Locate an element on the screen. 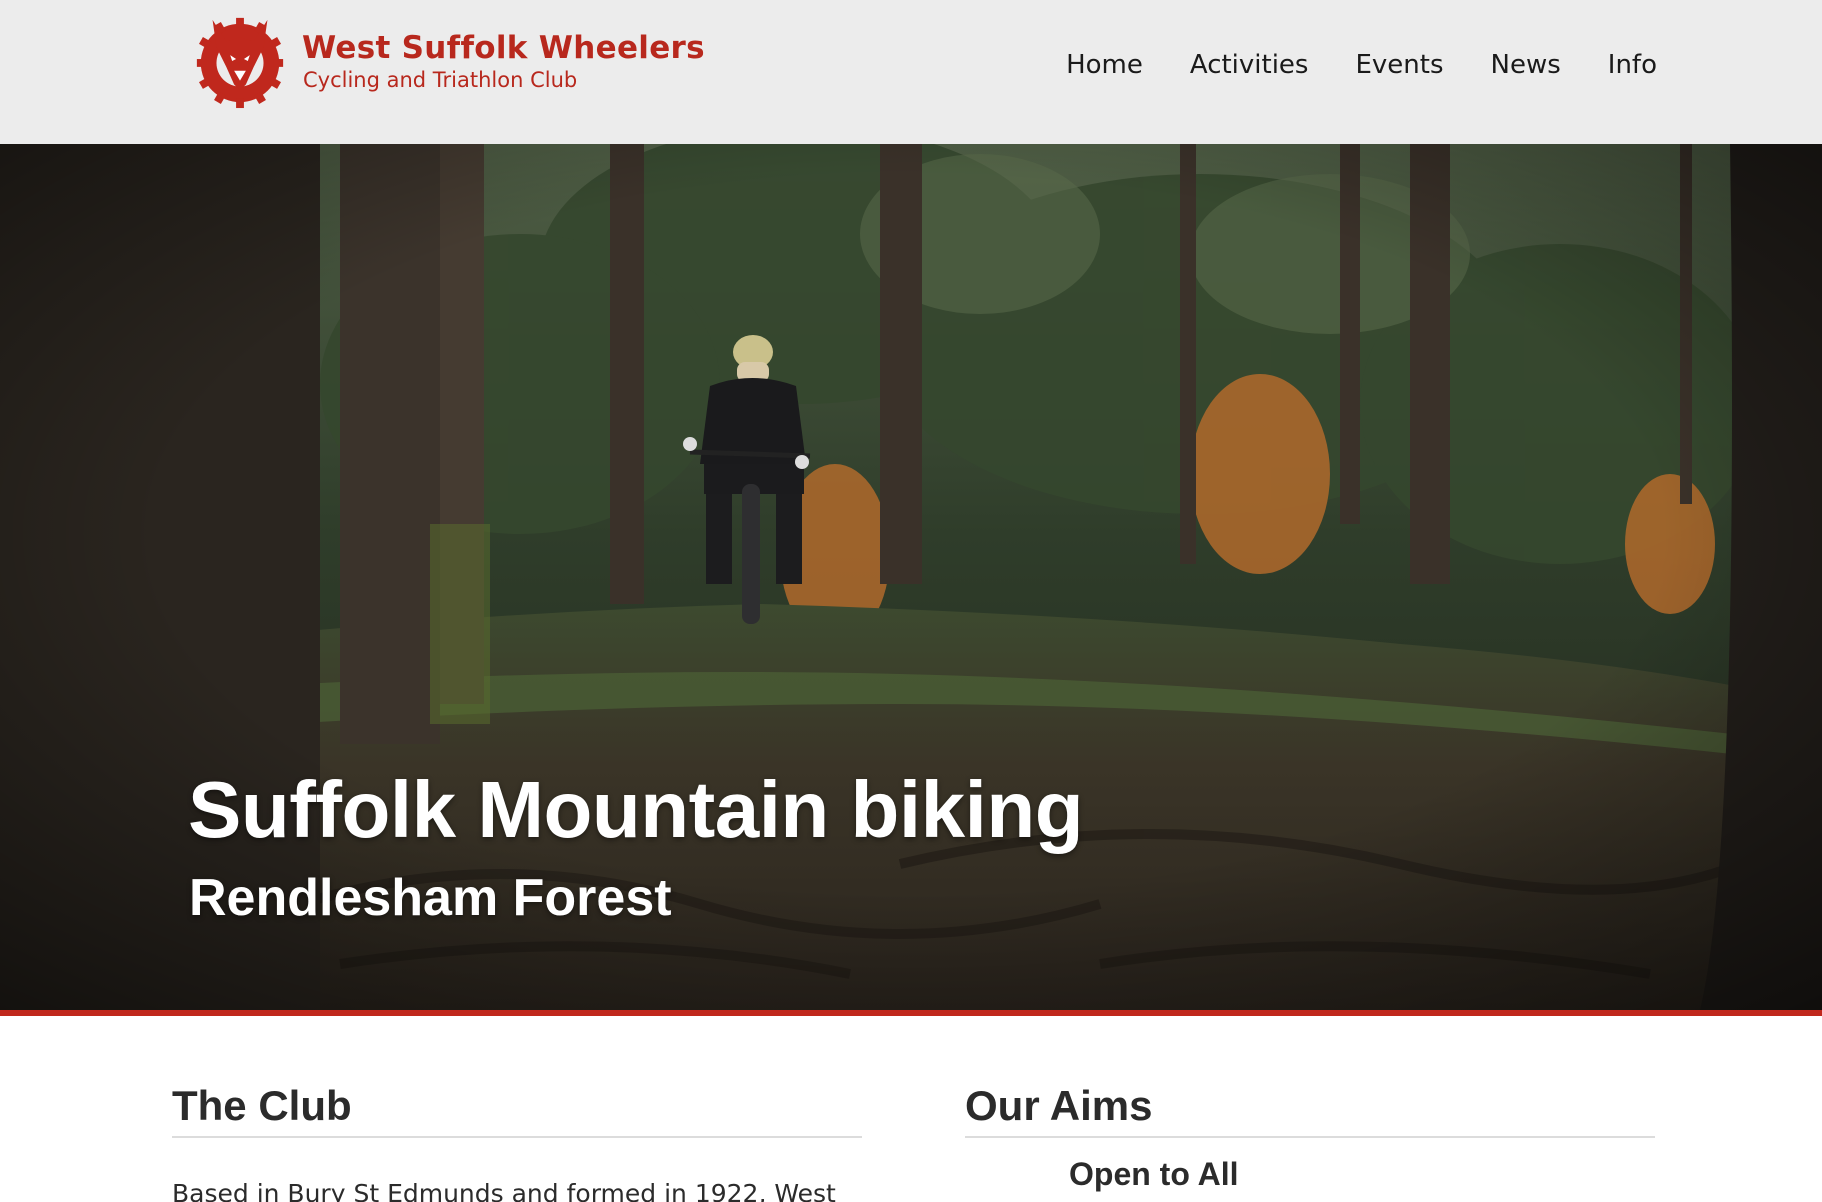 This screenshot has height=1202, width=1822. fox-logo-icon is located at coordinates (240, 61).